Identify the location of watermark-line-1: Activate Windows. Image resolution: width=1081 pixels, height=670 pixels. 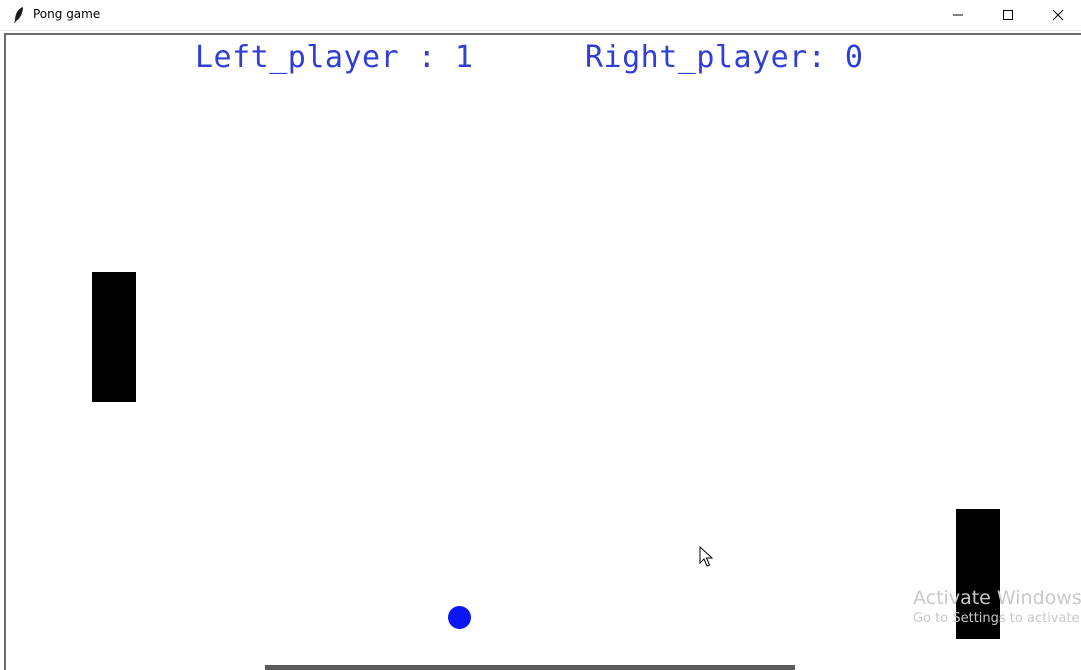
(997, 598).